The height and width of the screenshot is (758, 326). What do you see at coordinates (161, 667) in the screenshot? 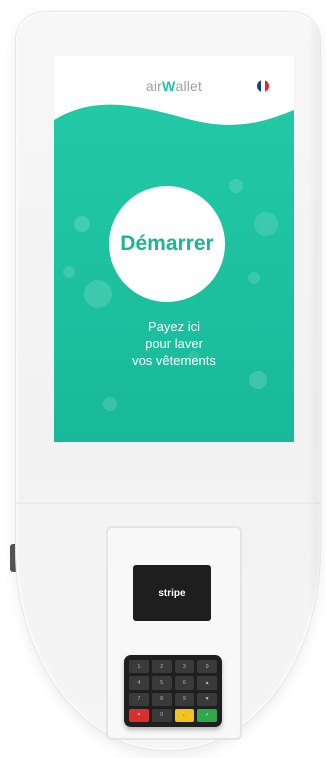
I see `keypad-key-2: 2` at bounding box center [161, 667].